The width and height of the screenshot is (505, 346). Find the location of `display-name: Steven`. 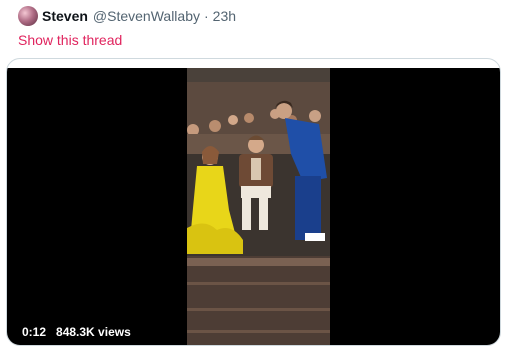

display-name: Steven is located at coordinates (65, 16).